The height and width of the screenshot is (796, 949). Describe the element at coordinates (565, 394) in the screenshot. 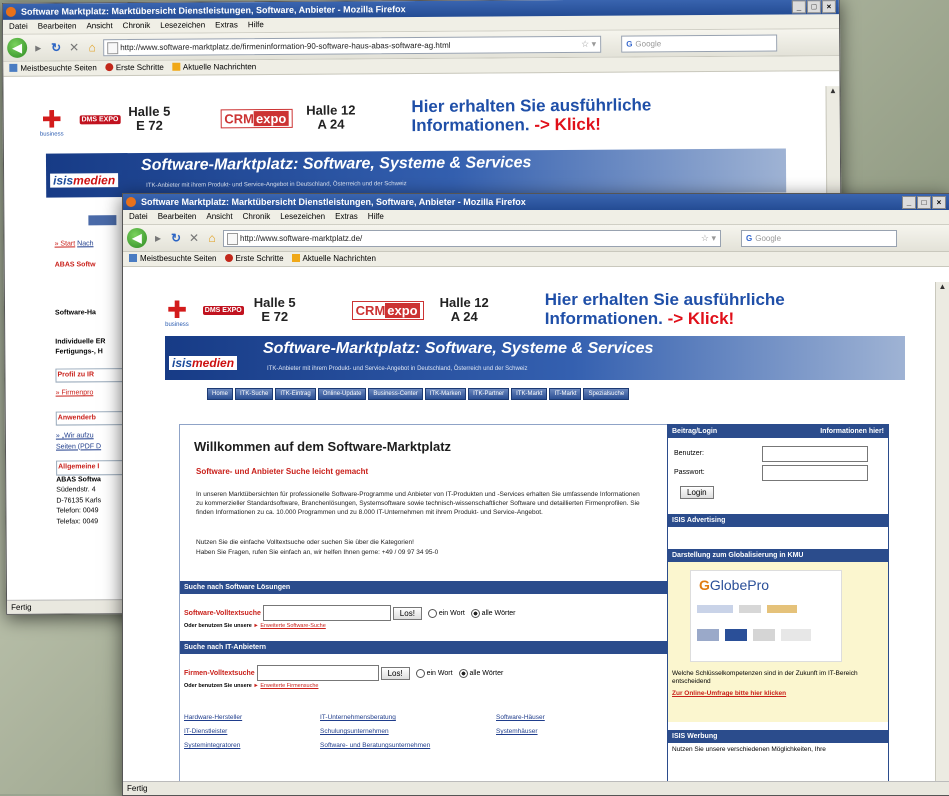

I see `nav-it-markt: IT-Markt` at that location.